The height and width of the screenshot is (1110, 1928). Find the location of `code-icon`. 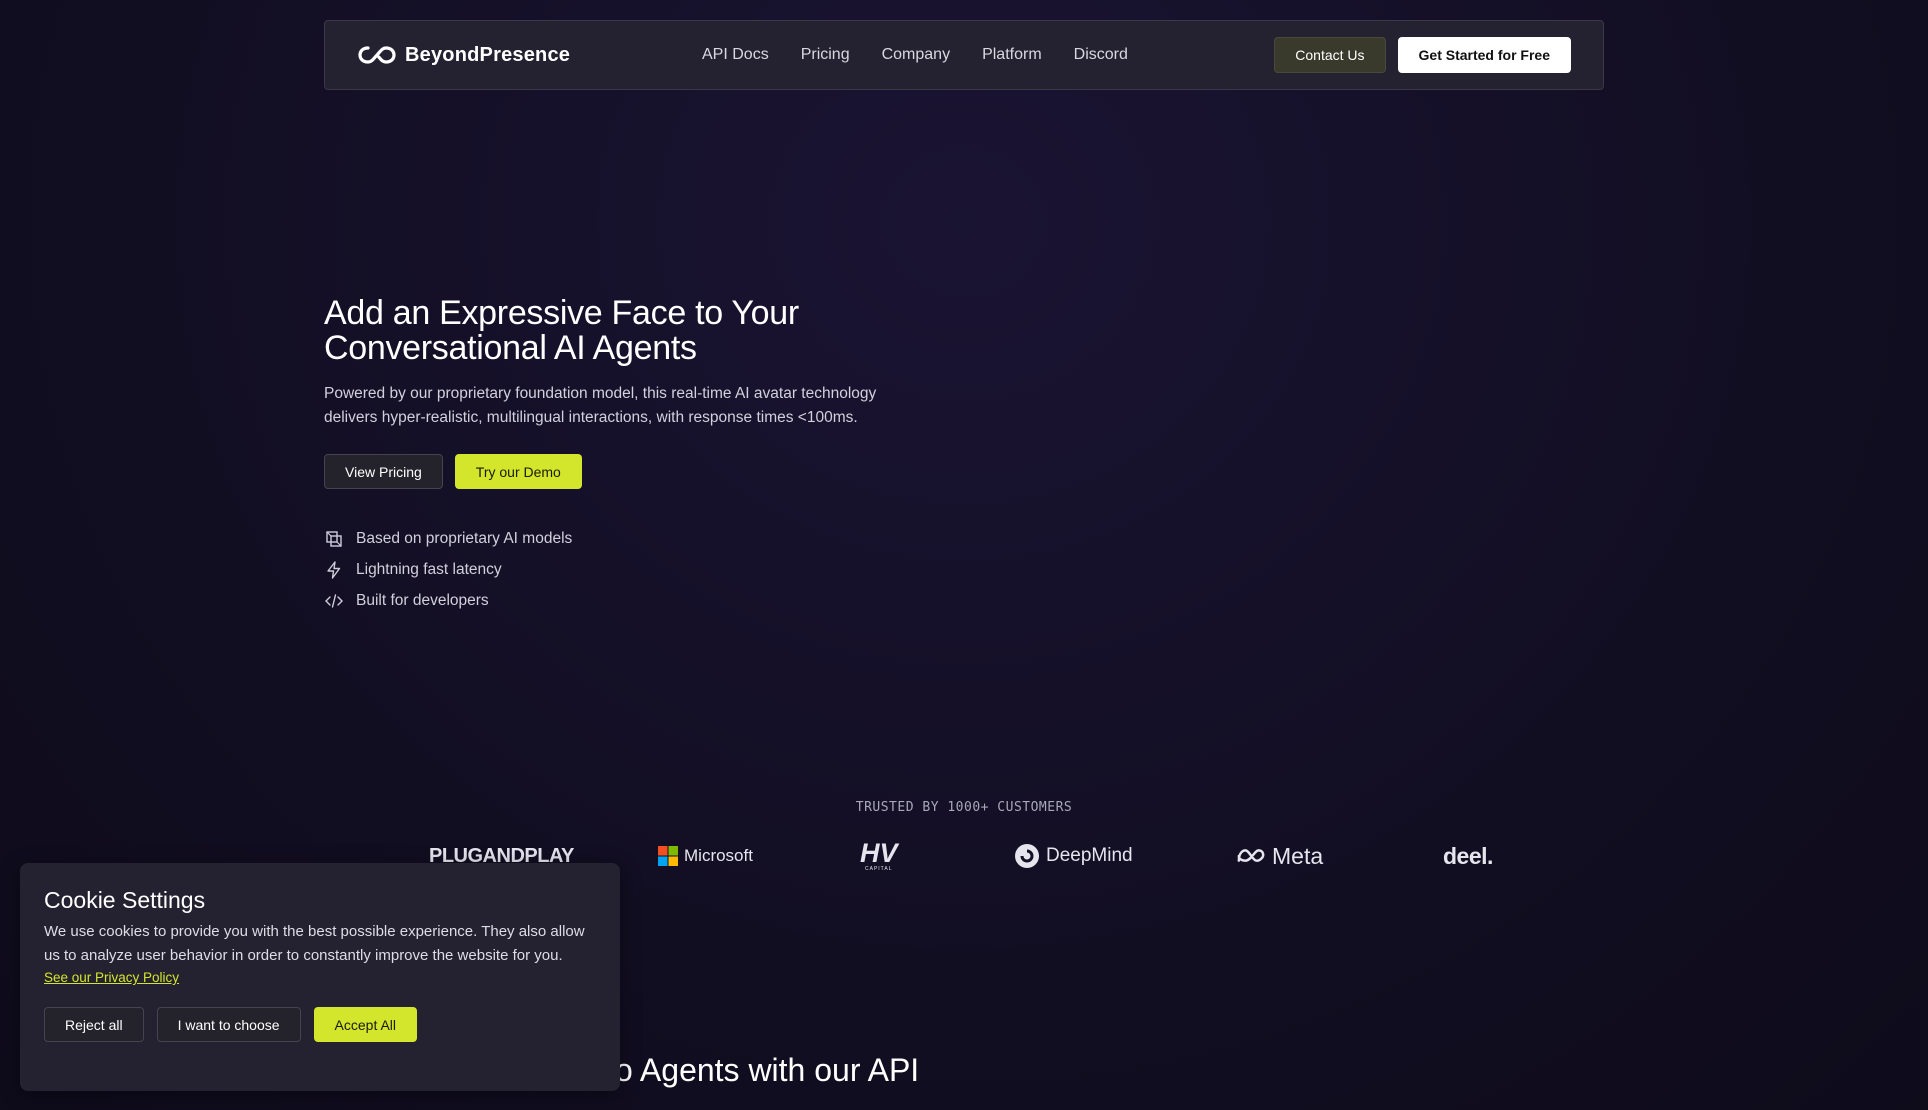

code-icon is located at coordinates (334, 601).